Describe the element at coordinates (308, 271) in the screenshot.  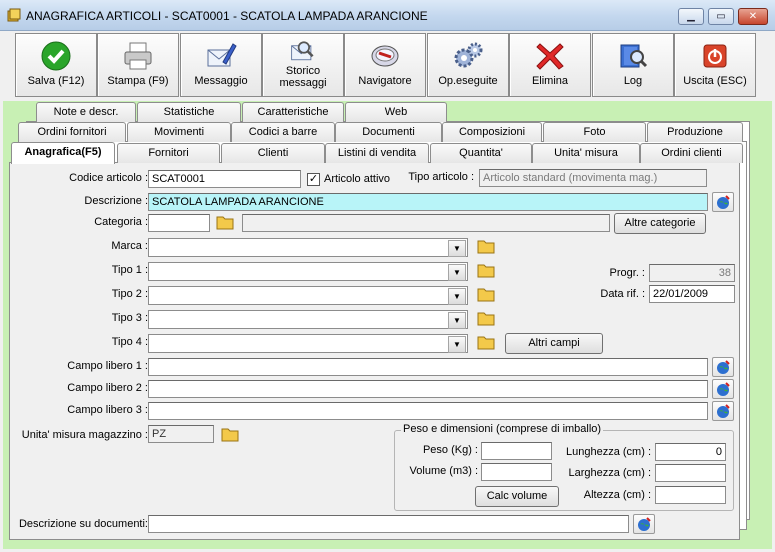
I see `type1-select: ▼` at that location.